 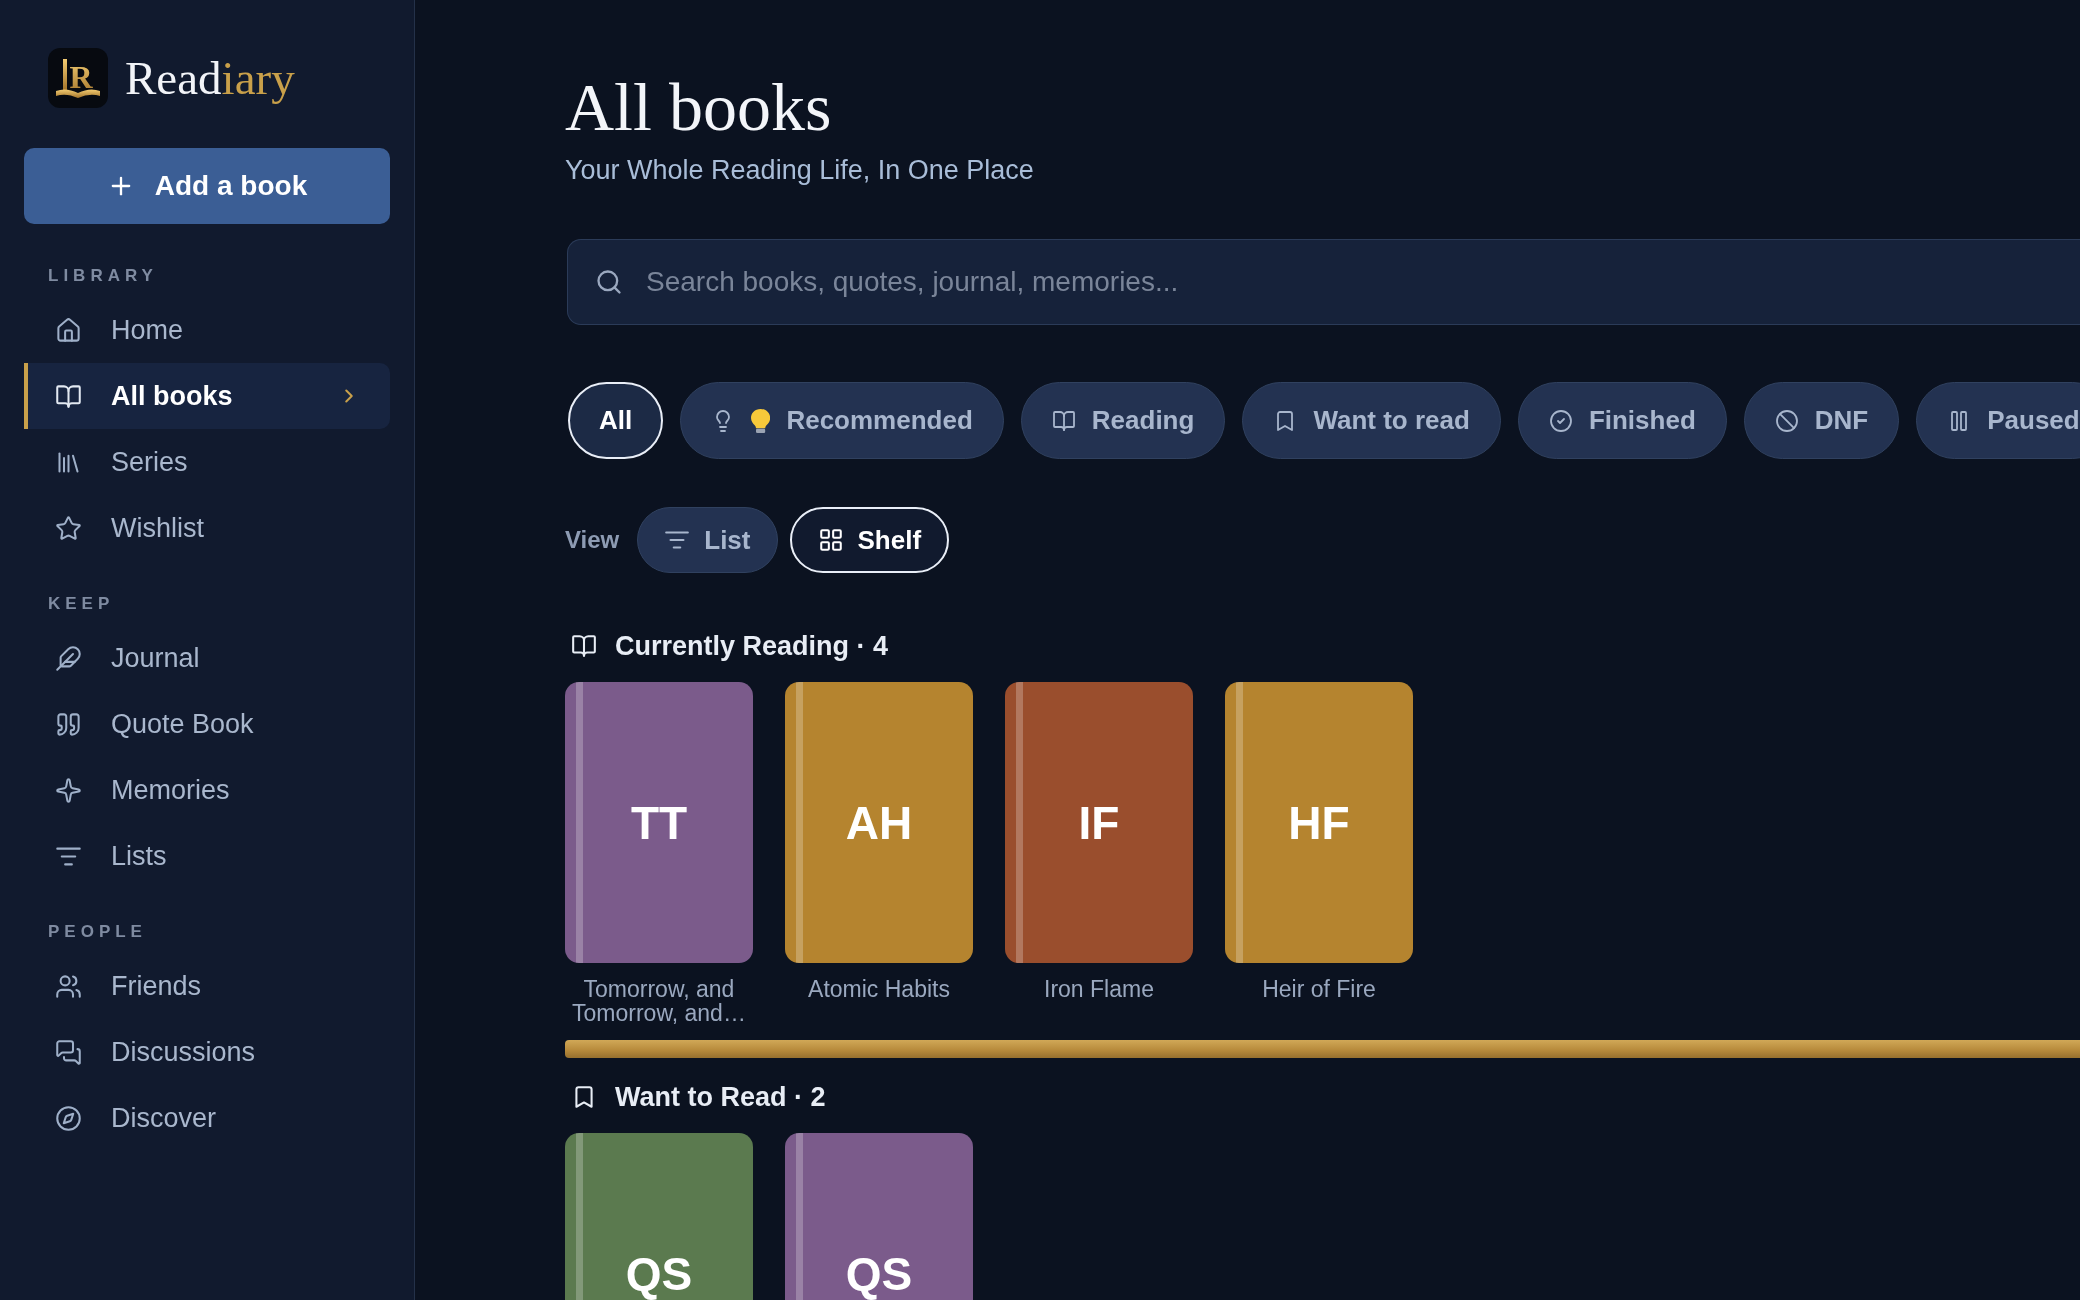 I want to click on filter-chip: Finished, so click(x=1622, y=420).